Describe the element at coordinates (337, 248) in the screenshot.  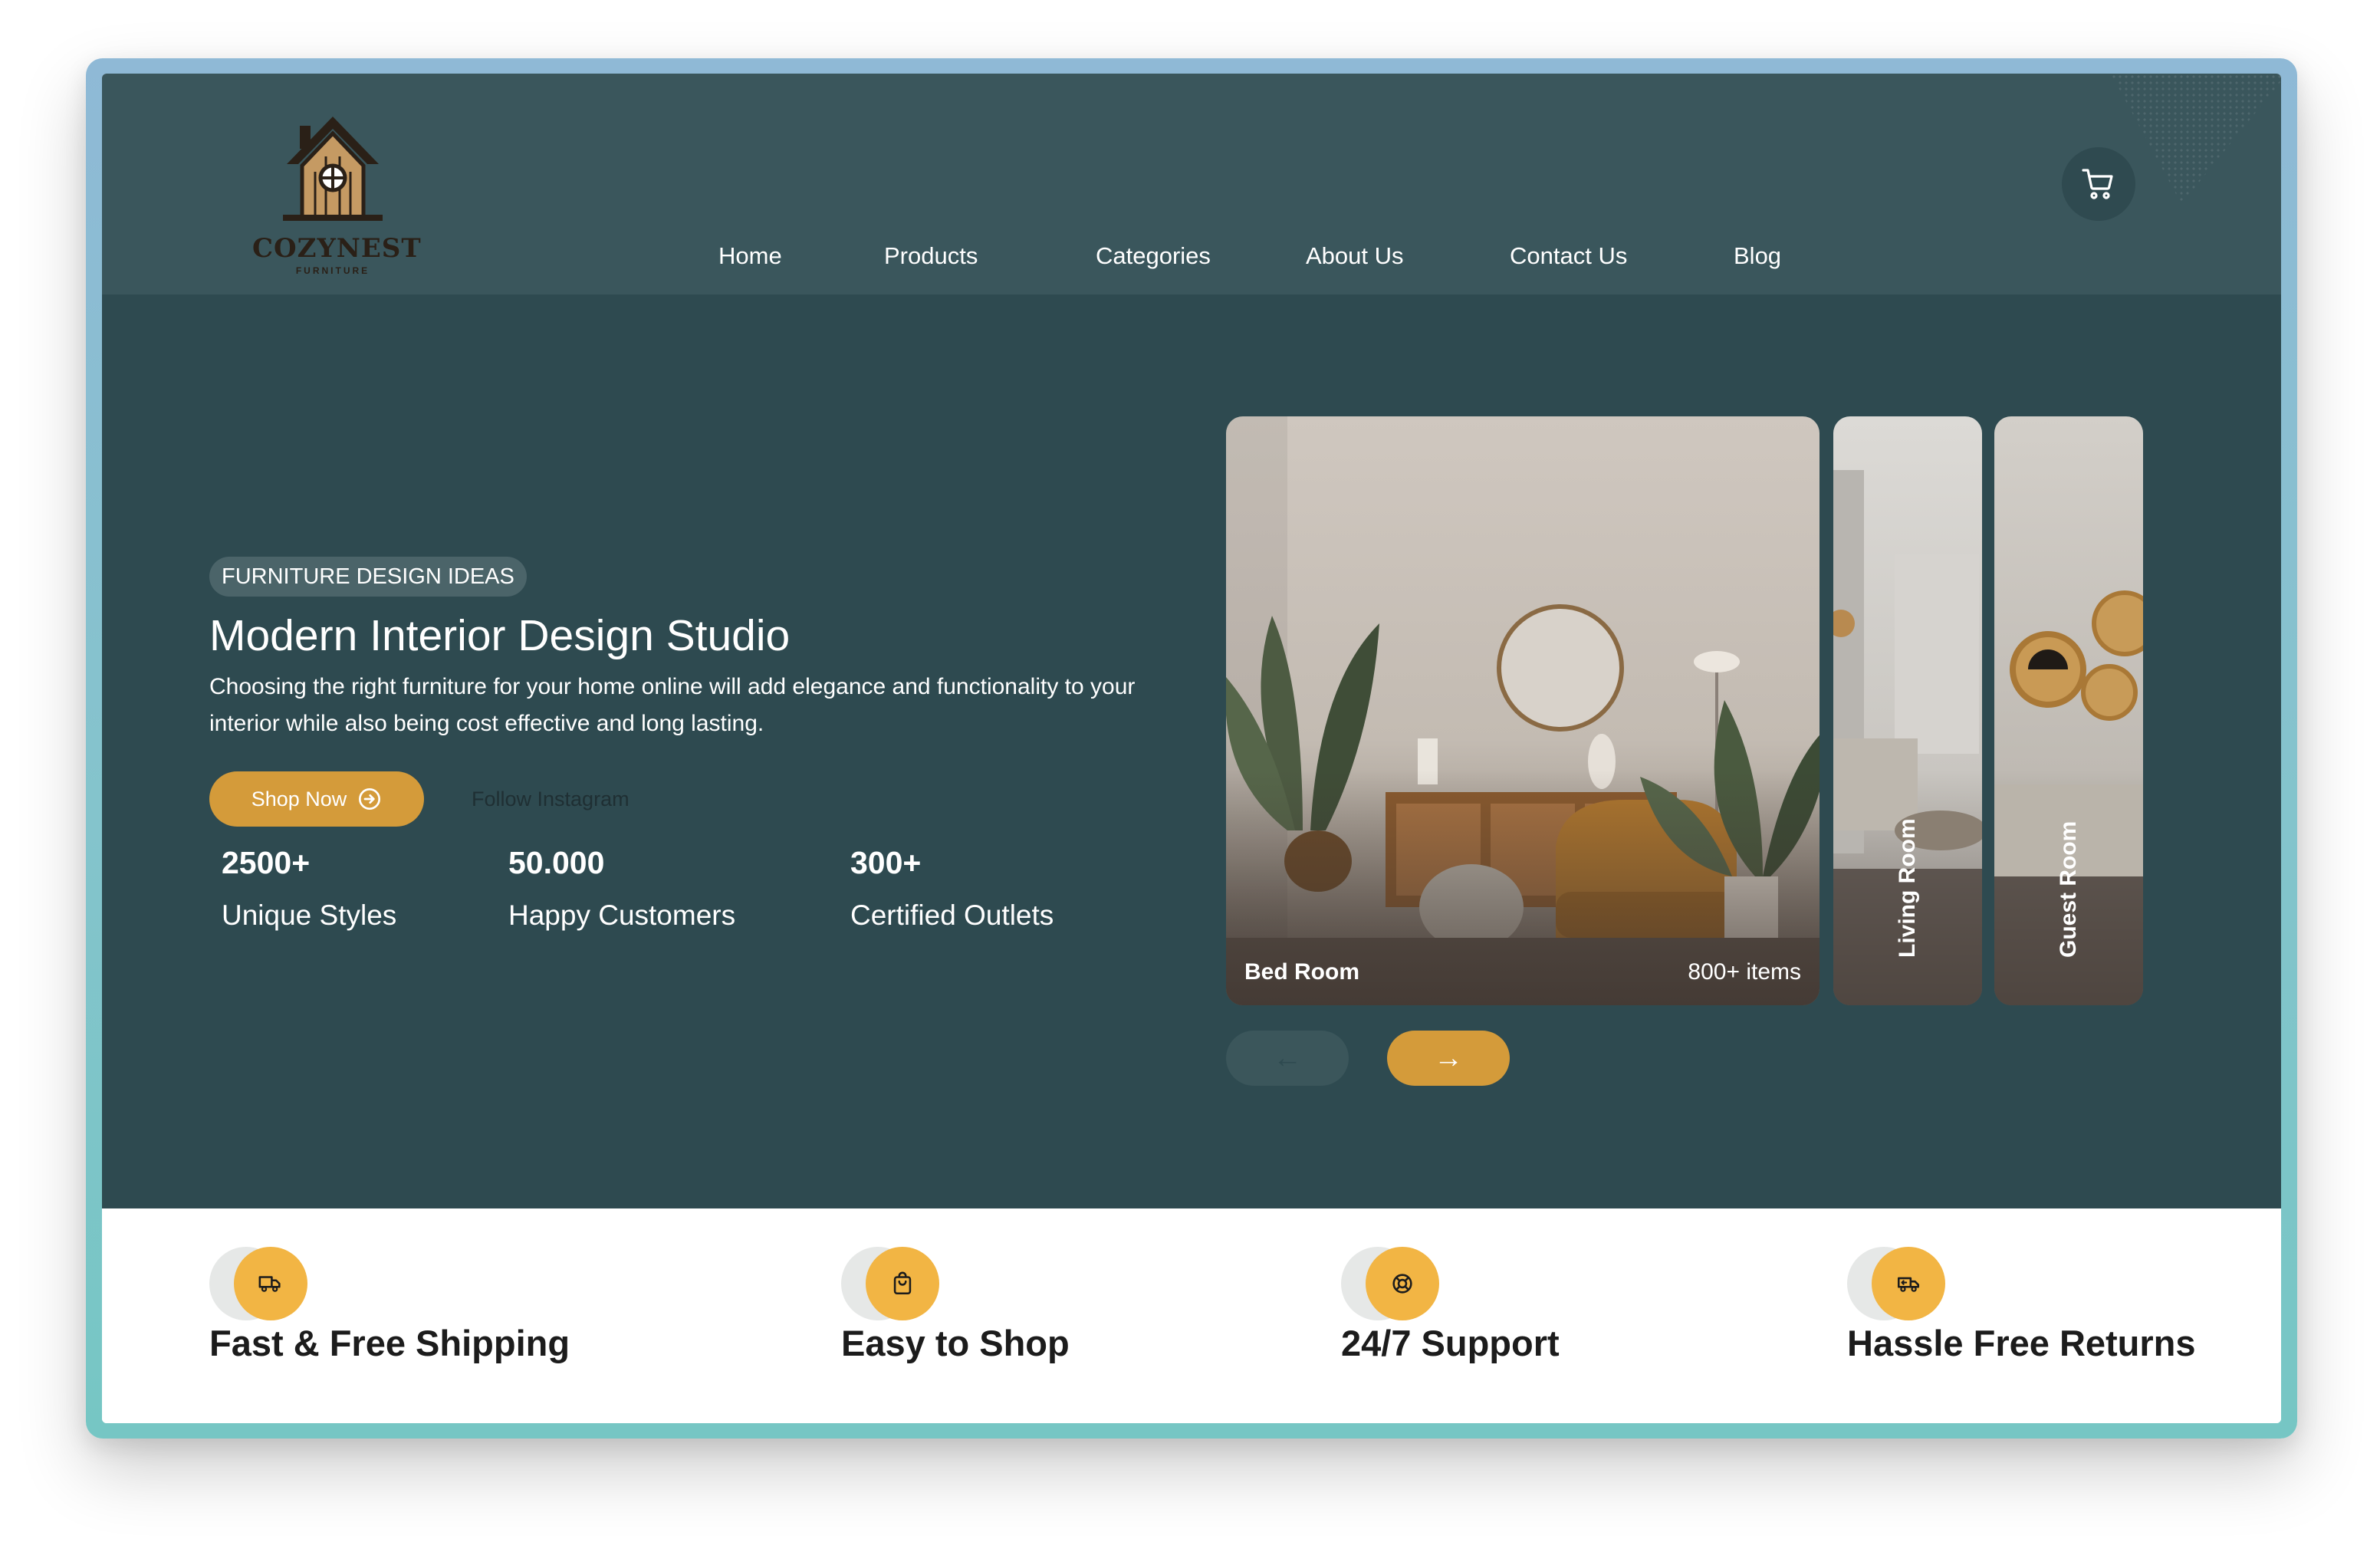
I see `brand-name: COZYNEST` at that location.